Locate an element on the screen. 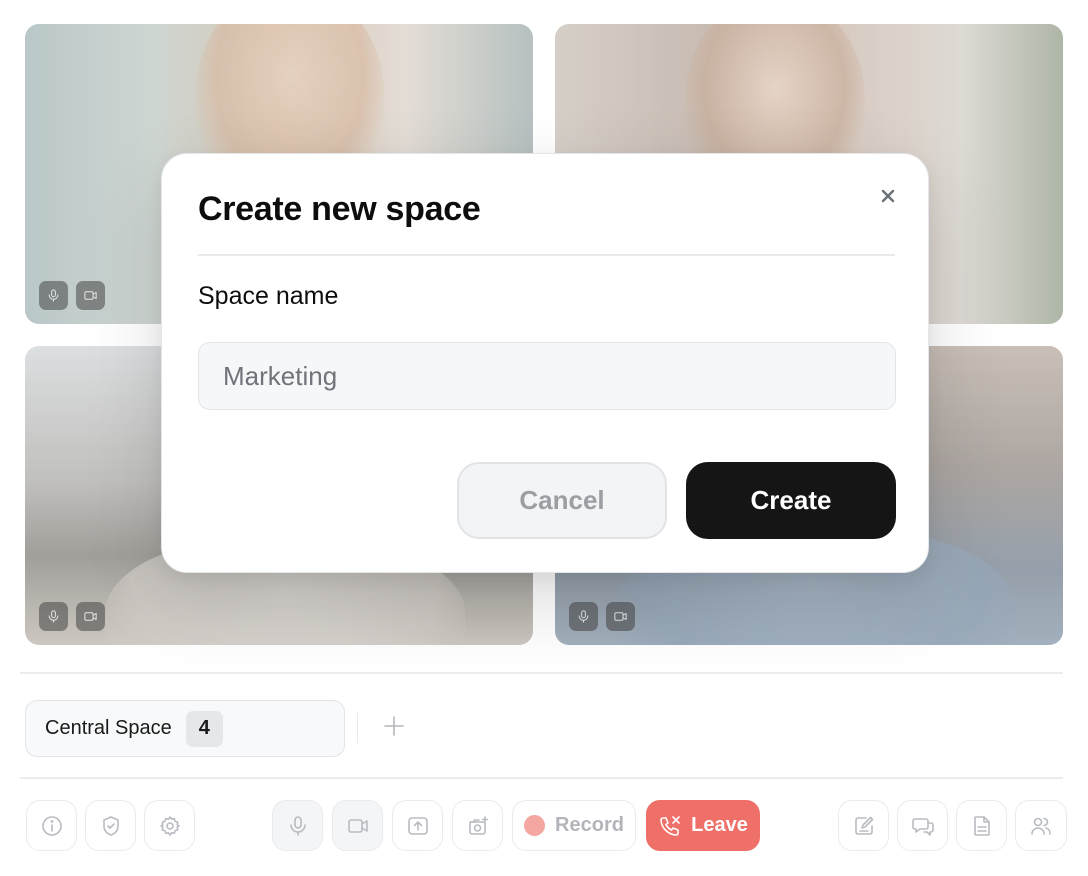 The image size is (1088, 876). shield-check-icon is located at coordinates (110, 825).